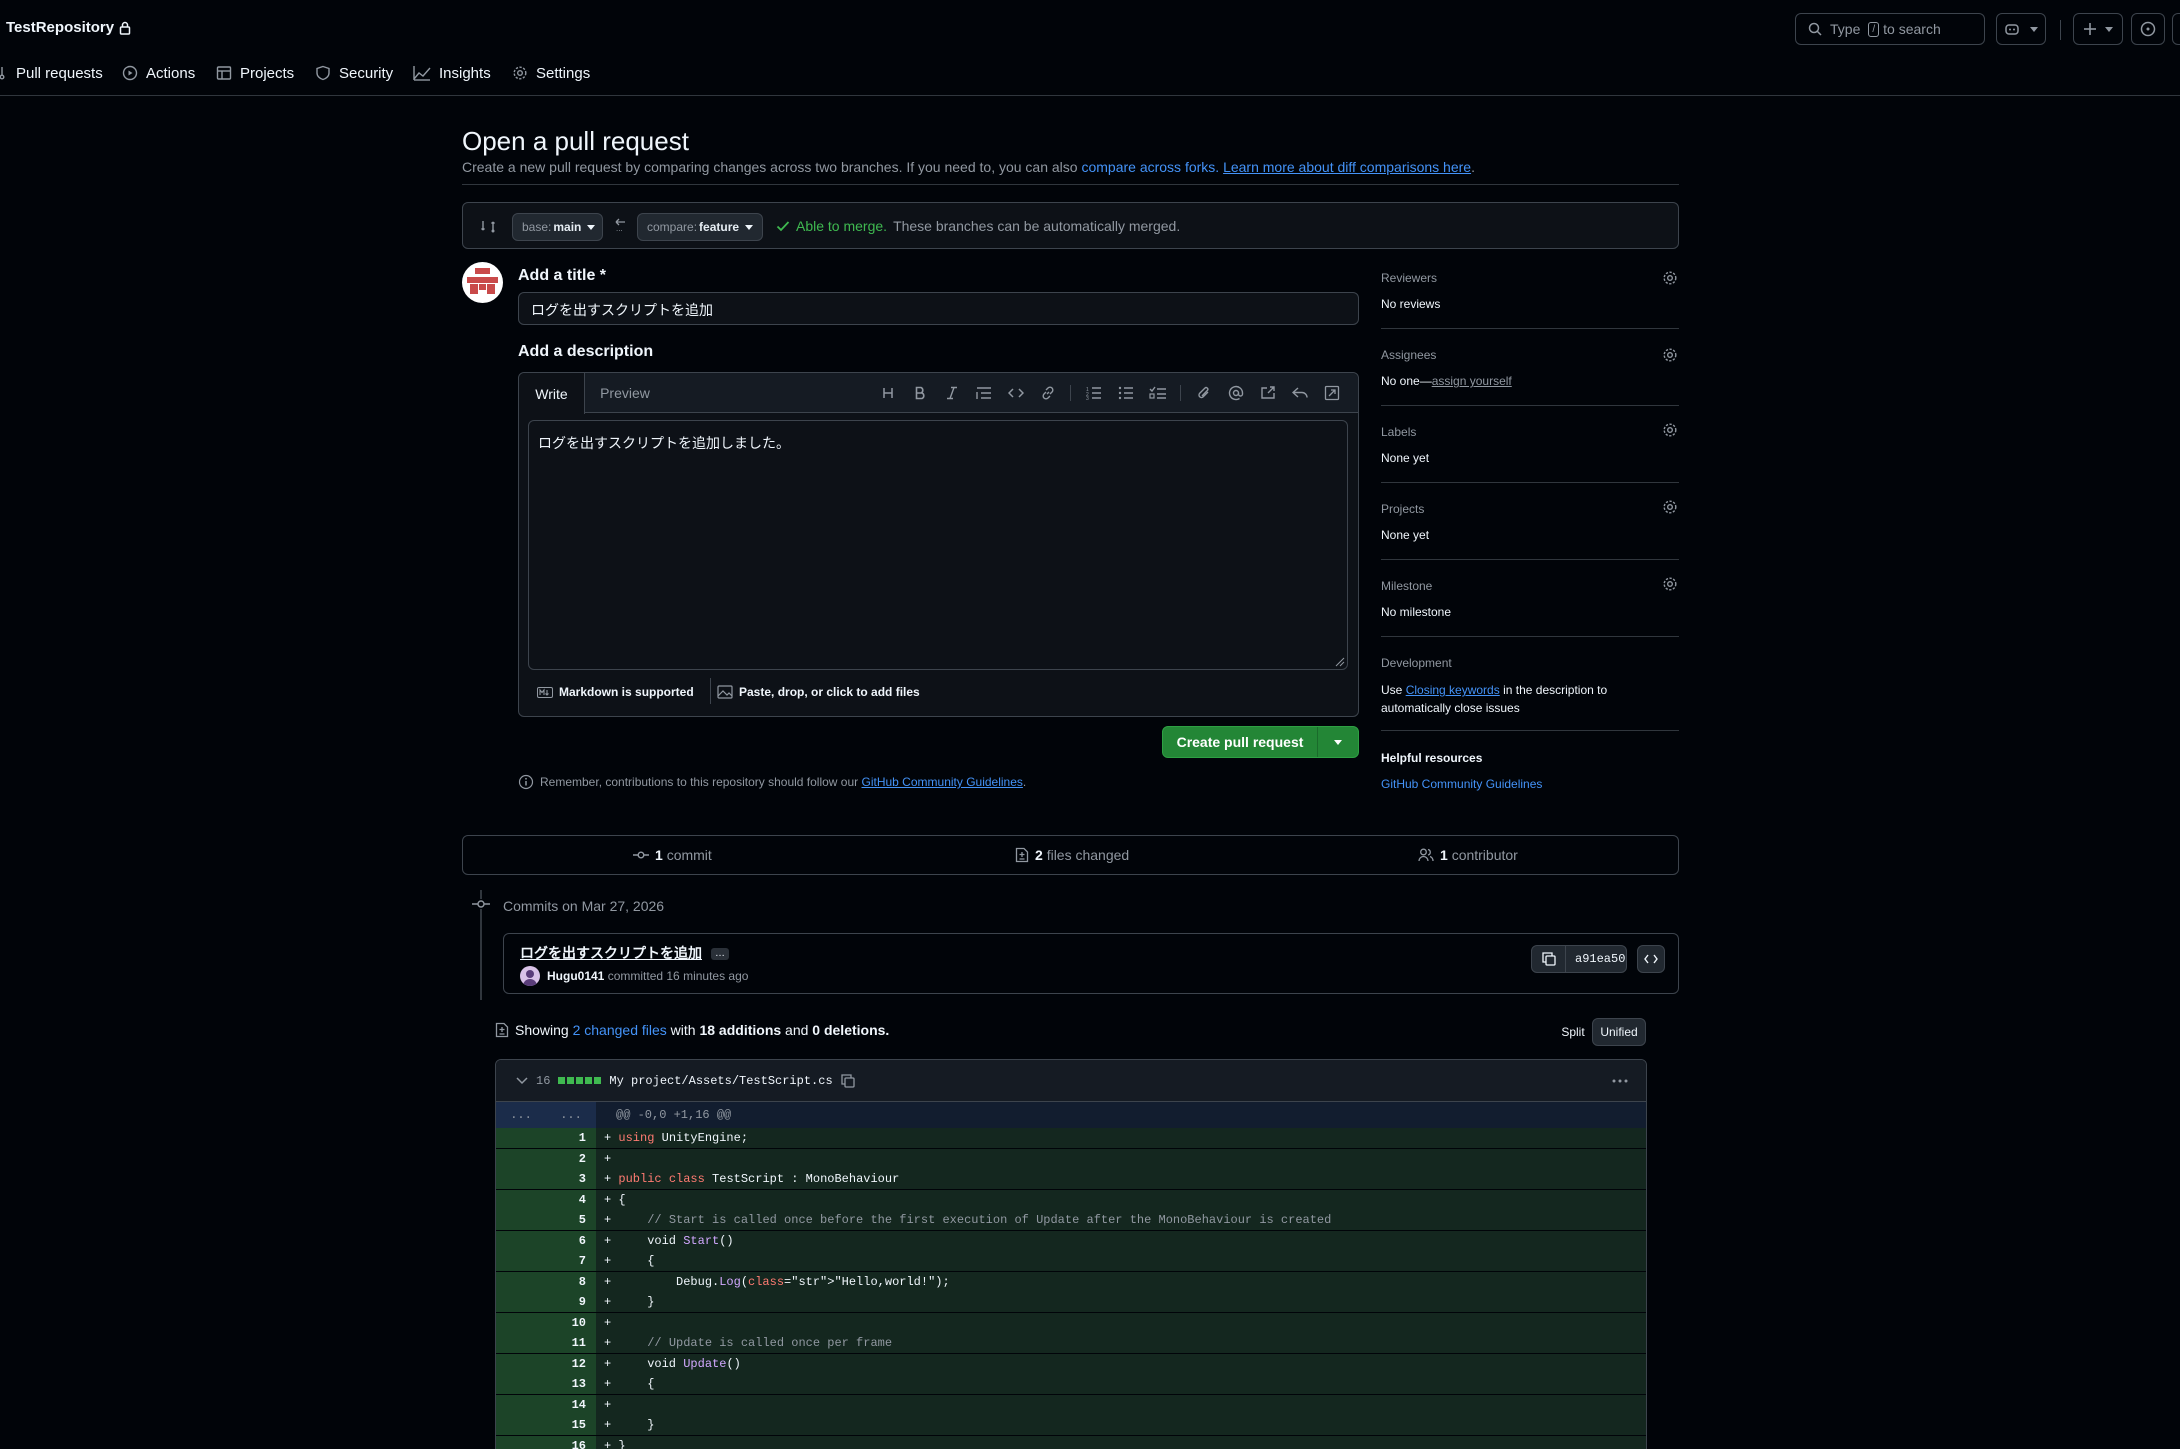 The image size is (2180, 1449). Describe the element at coordinates (1071, 1425) in the screenshot. I see `diff-line: 15 + }` at that location.